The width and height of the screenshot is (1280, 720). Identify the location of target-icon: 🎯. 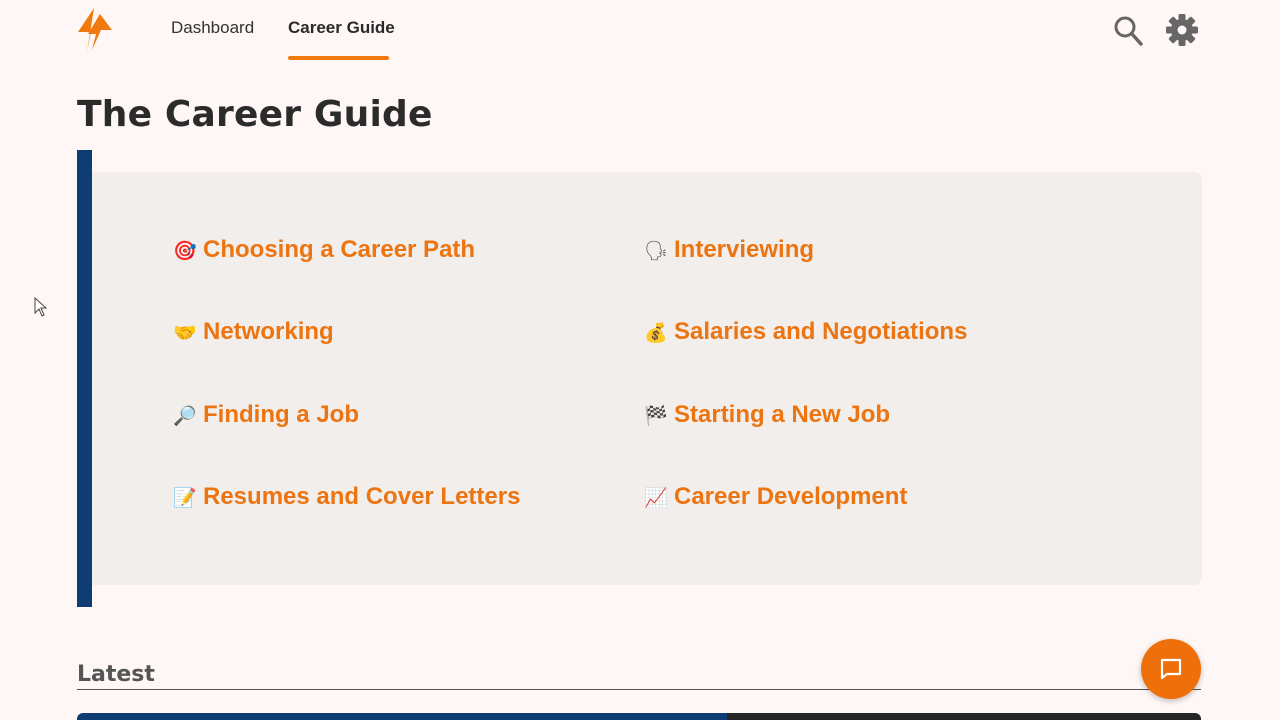
(185, 250).